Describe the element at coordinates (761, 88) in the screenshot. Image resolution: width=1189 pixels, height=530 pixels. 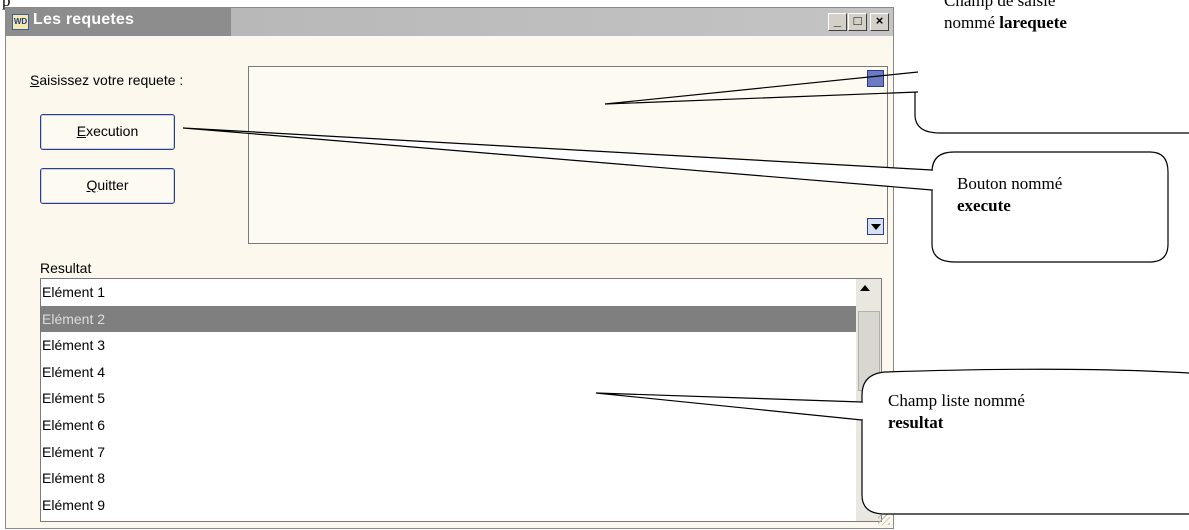
I see `callout-larequete-pointer` at that location.